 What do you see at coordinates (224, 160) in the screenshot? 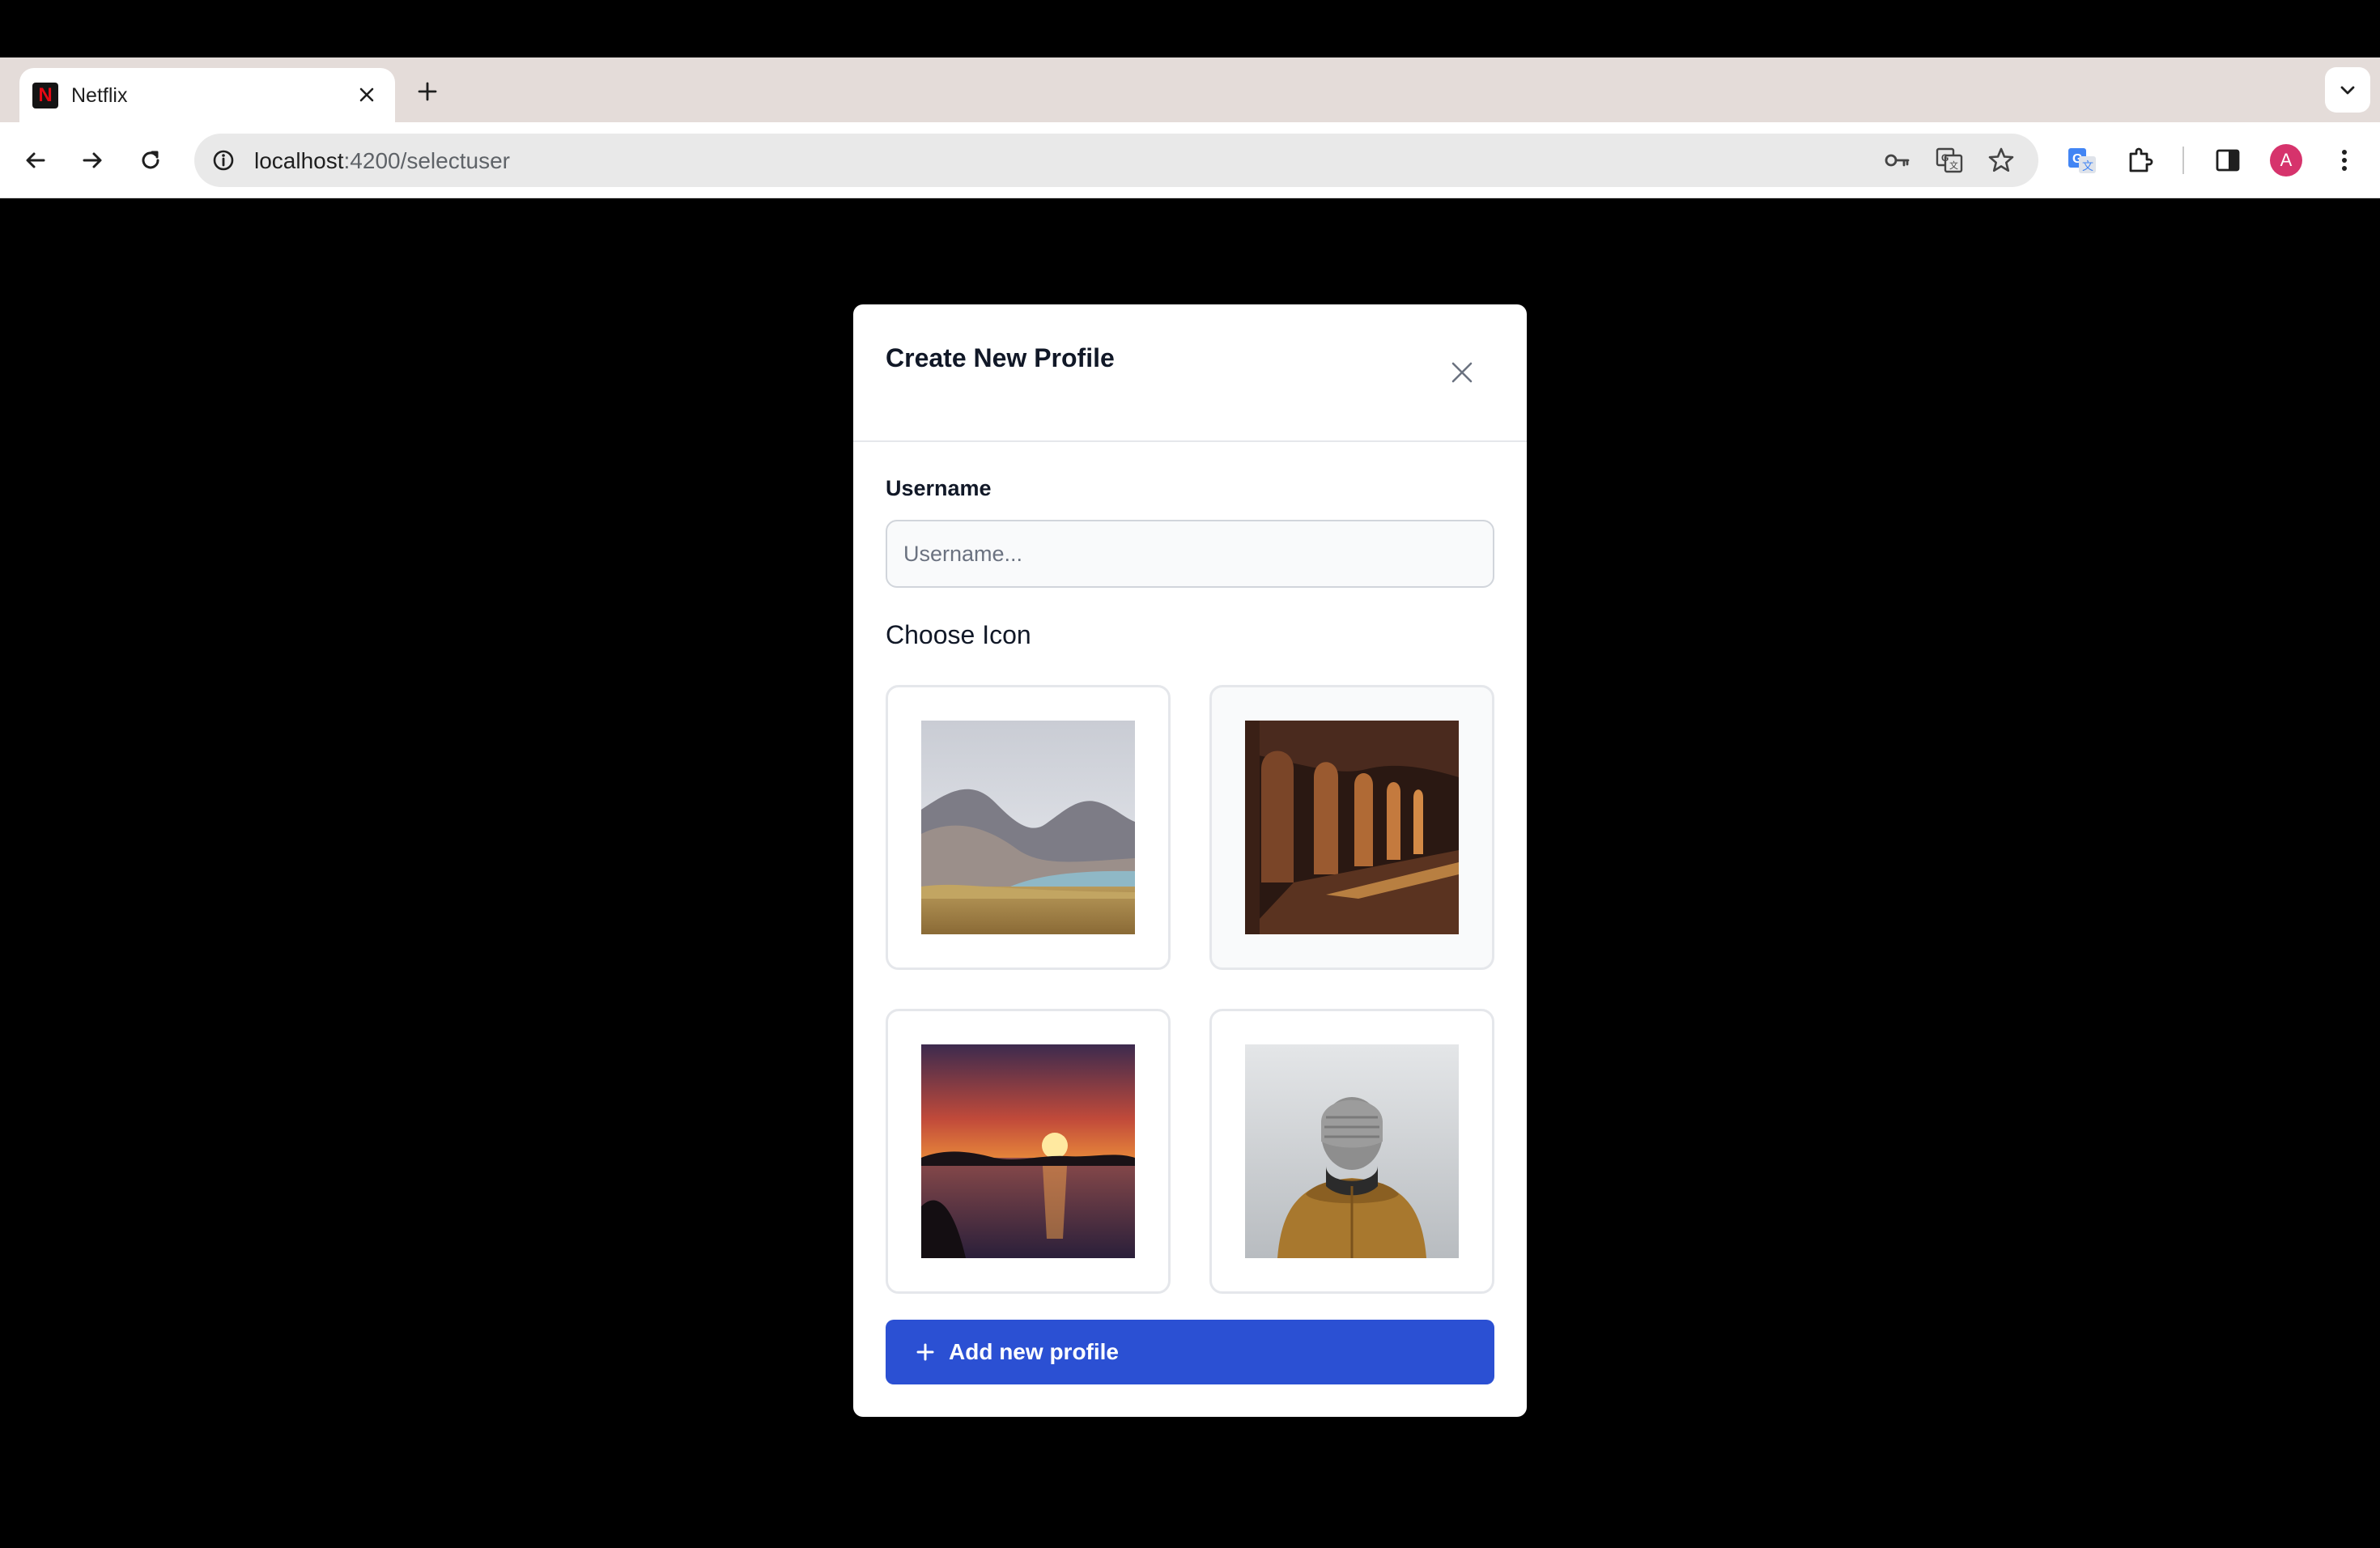
I see `site-info-icon` at bounding box center [224, 160].